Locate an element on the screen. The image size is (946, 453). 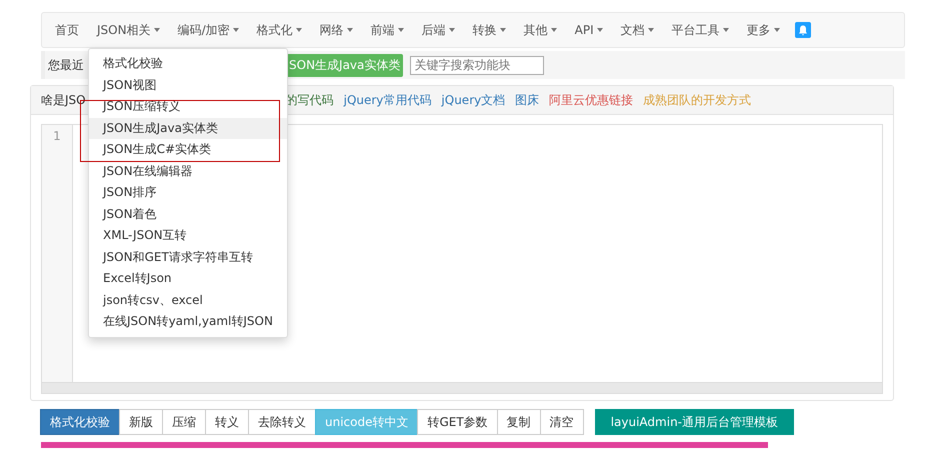
nav-item: API is located at coordinates (589, 30).